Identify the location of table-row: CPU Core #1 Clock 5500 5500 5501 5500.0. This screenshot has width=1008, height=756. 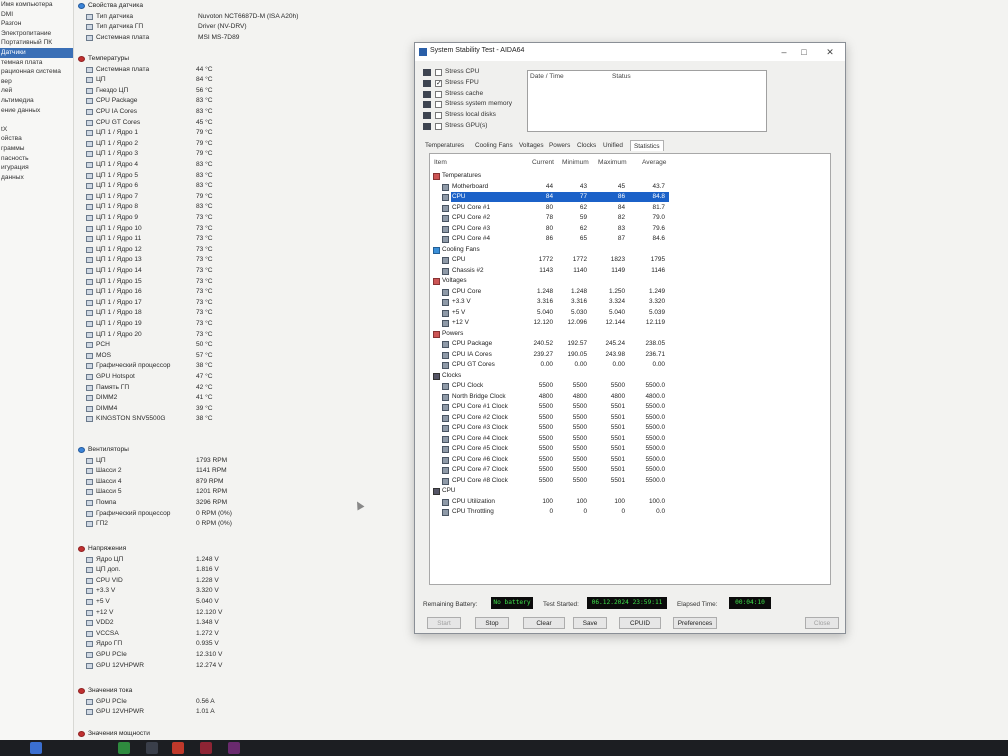
(630, 407).